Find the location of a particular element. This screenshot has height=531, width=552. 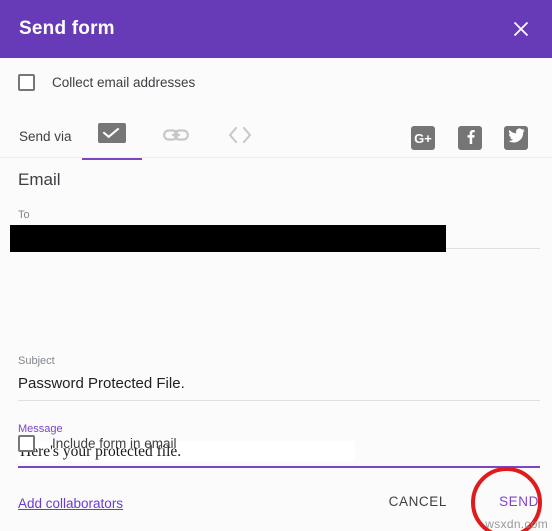

google-plus-icon: G+ is located at coordinates (423, 138).